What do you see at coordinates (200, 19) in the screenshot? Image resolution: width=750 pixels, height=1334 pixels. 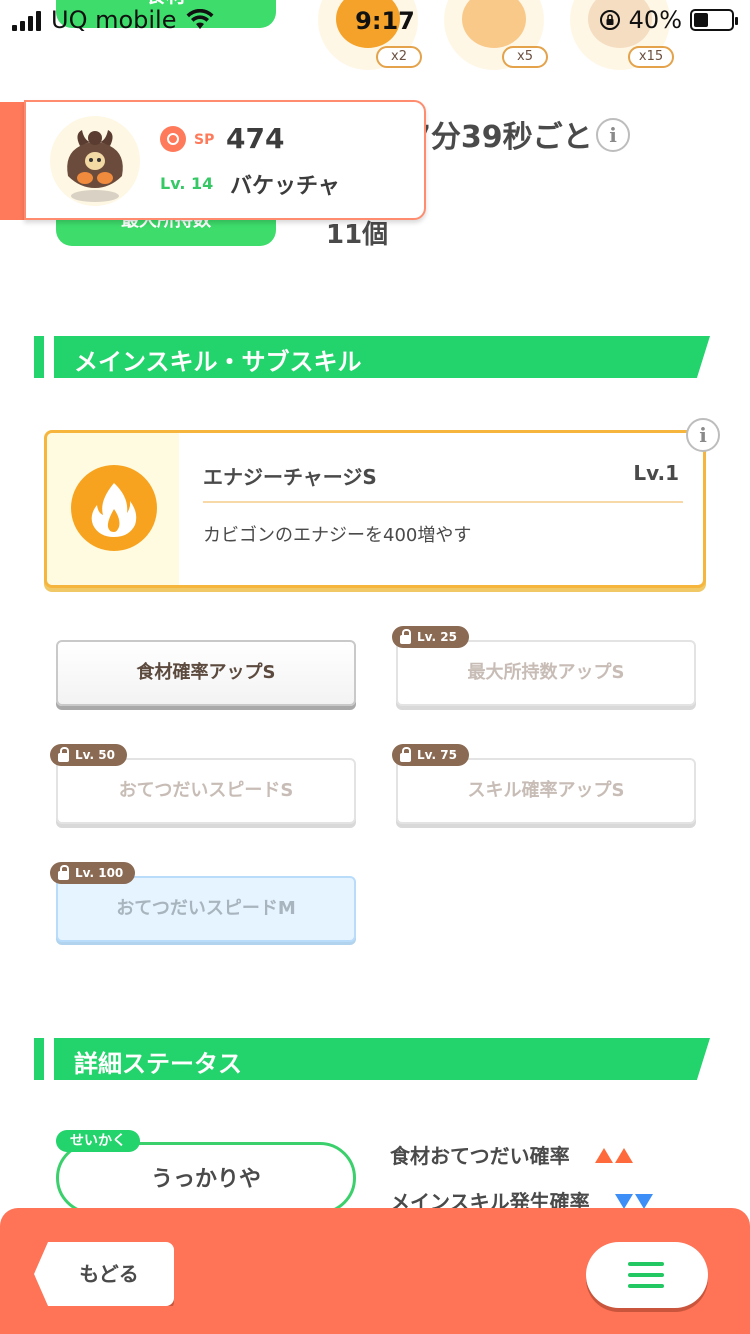 I see `wifi-icon` at bounding box center [200, 19].